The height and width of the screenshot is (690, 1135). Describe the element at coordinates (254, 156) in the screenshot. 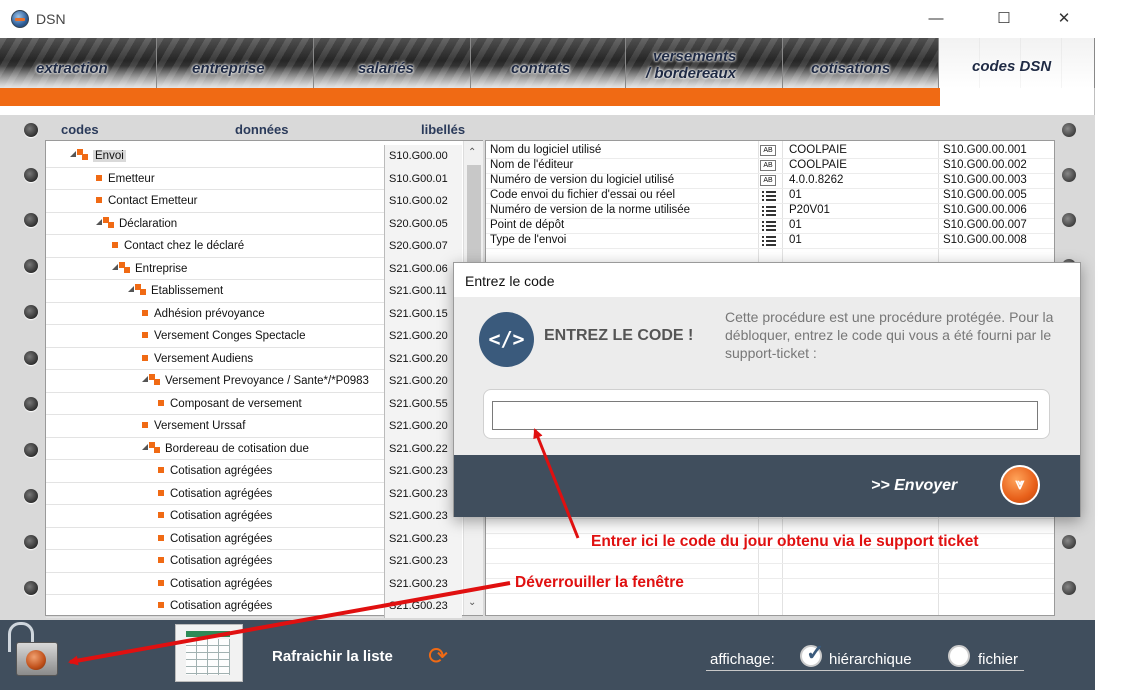

I see `tree-item: Envoi S10.G00.00` at that location.